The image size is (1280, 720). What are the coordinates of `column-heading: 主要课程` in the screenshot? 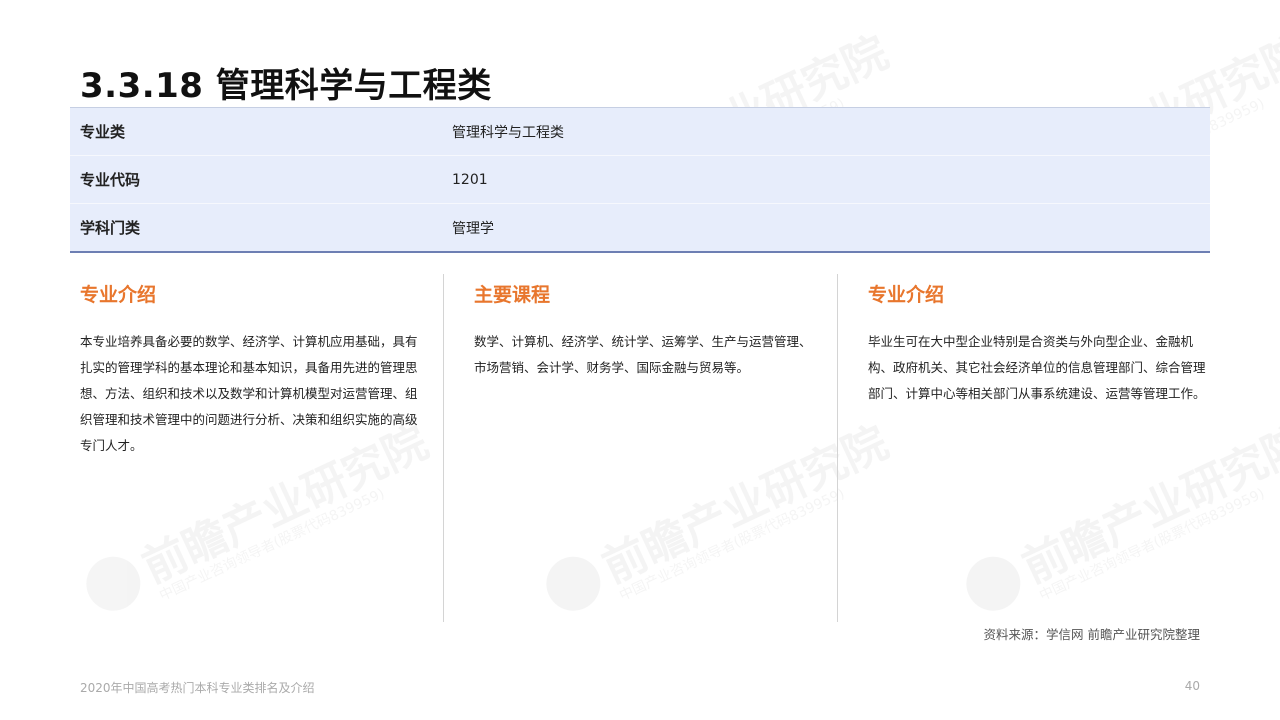 It's located at (512, 295).